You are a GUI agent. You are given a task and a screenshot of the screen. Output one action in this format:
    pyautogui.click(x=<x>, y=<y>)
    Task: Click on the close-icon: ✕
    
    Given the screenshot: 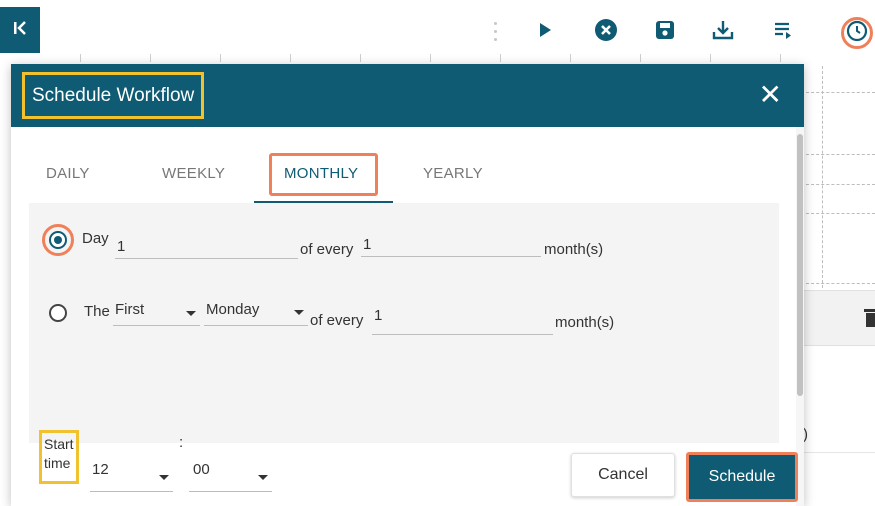 What is the action you would take?
    pyautogui.click(x=770, y=94)
    